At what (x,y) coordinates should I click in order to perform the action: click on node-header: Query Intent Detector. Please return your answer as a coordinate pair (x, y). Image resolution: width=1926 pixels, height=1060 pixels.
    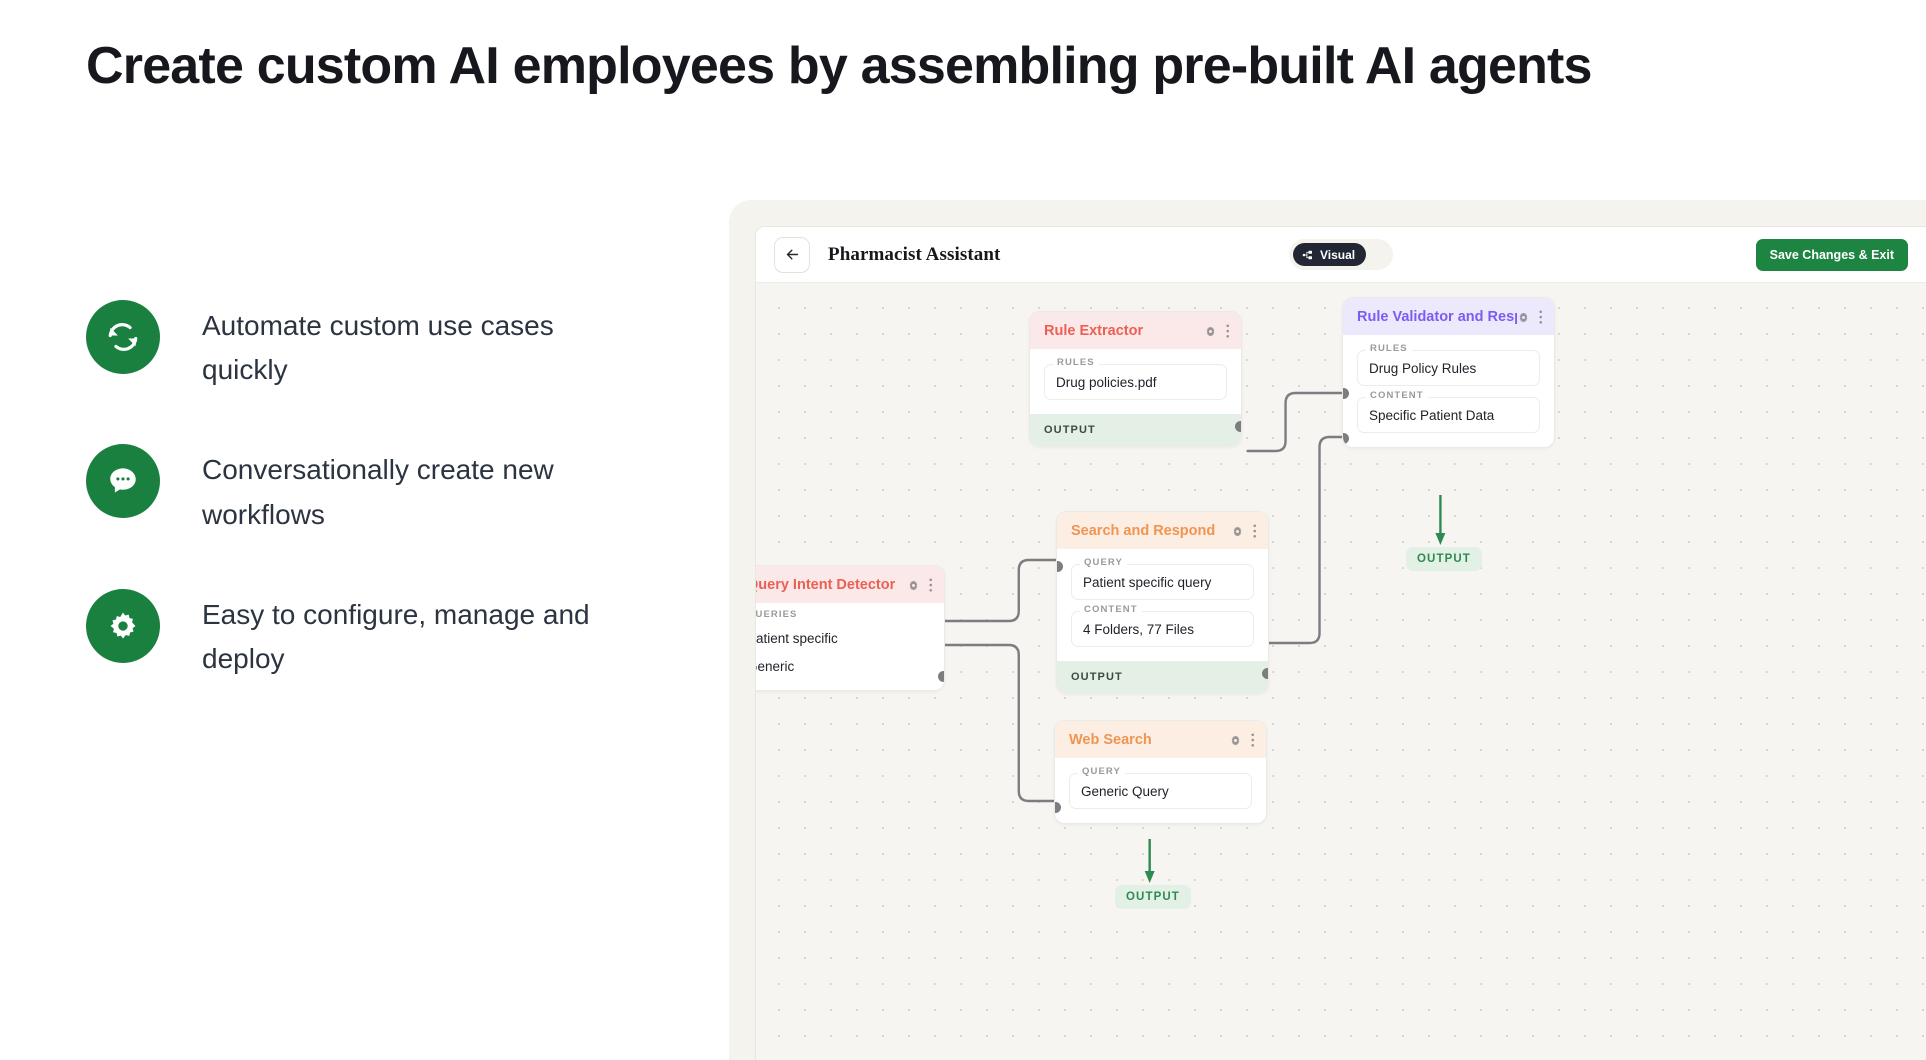
    Looking at the image, I should click on (850, 584).